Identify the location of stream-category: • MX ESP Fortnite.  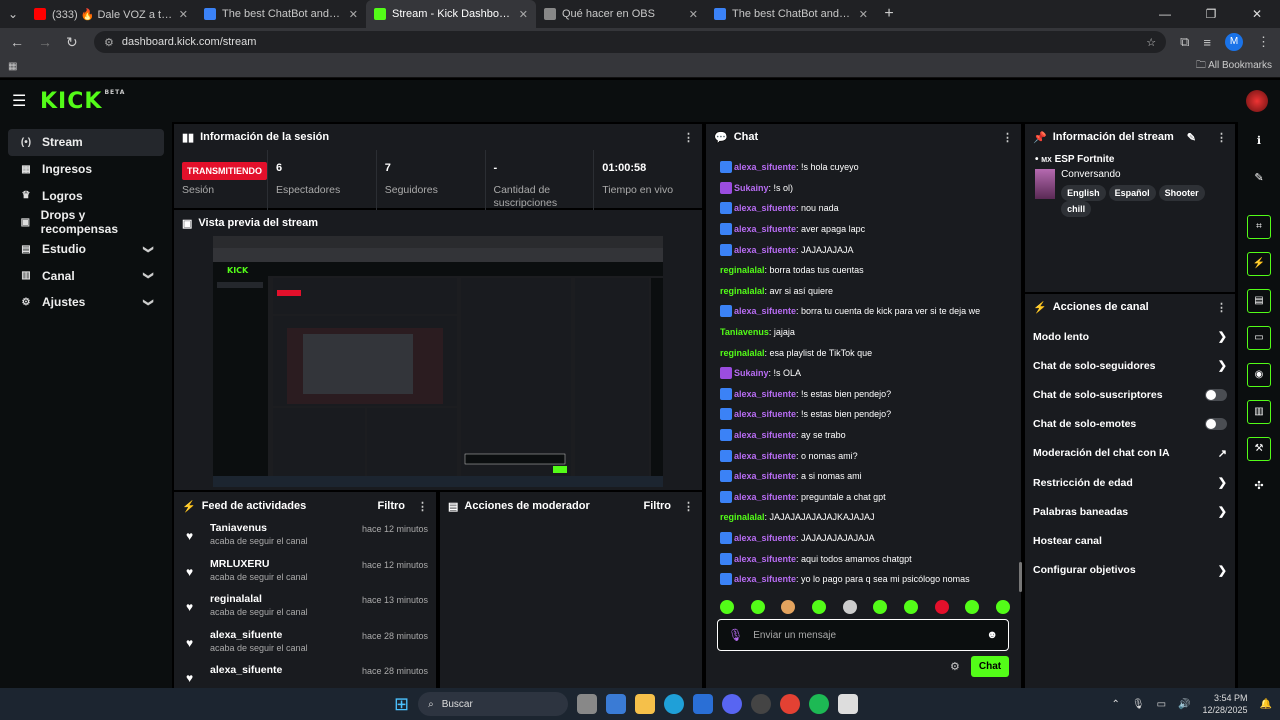
(1130, 159).